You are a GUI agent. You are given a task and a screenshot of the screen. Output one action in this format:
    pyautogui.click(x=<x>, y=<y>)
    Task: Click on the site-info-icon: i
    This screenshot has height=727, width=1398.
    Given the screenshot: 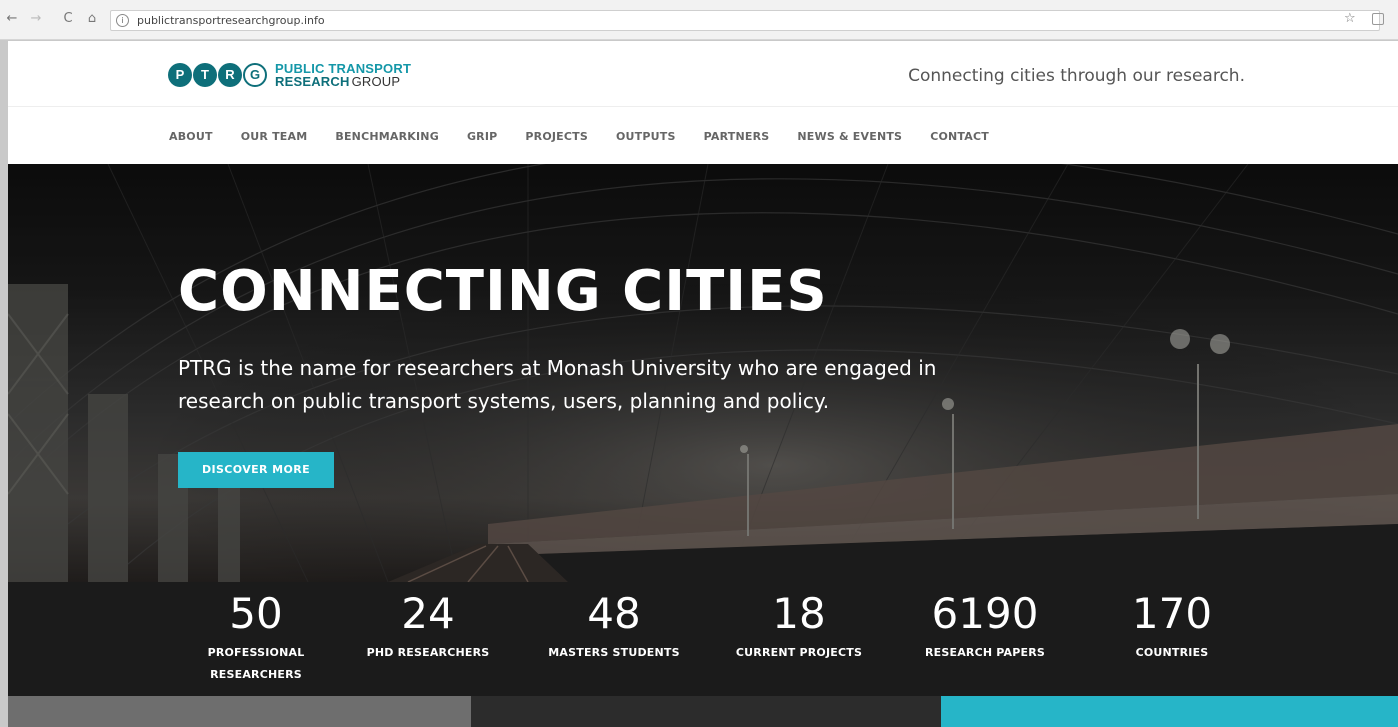 What is the action you would take?
    pyautogui.click(x=122, y=20)
    